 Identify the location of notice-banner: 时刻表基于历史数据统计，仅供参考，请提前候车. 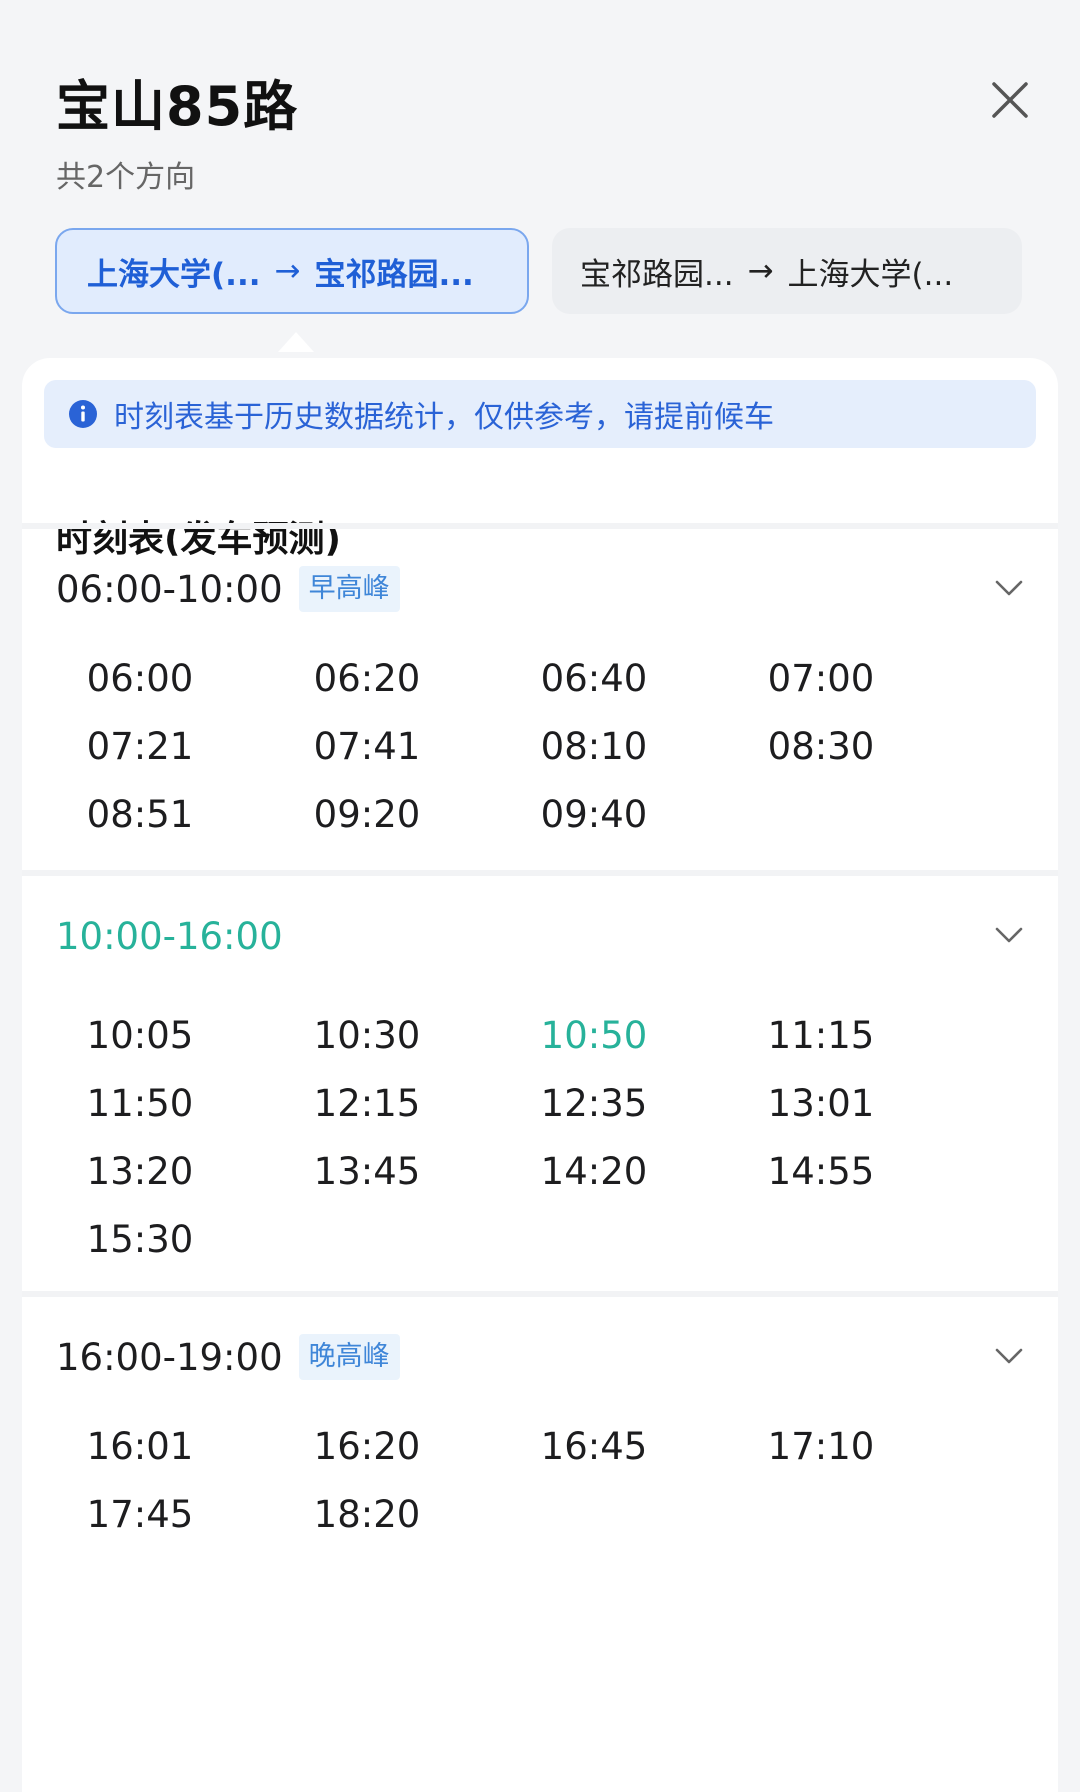
(540, 414).